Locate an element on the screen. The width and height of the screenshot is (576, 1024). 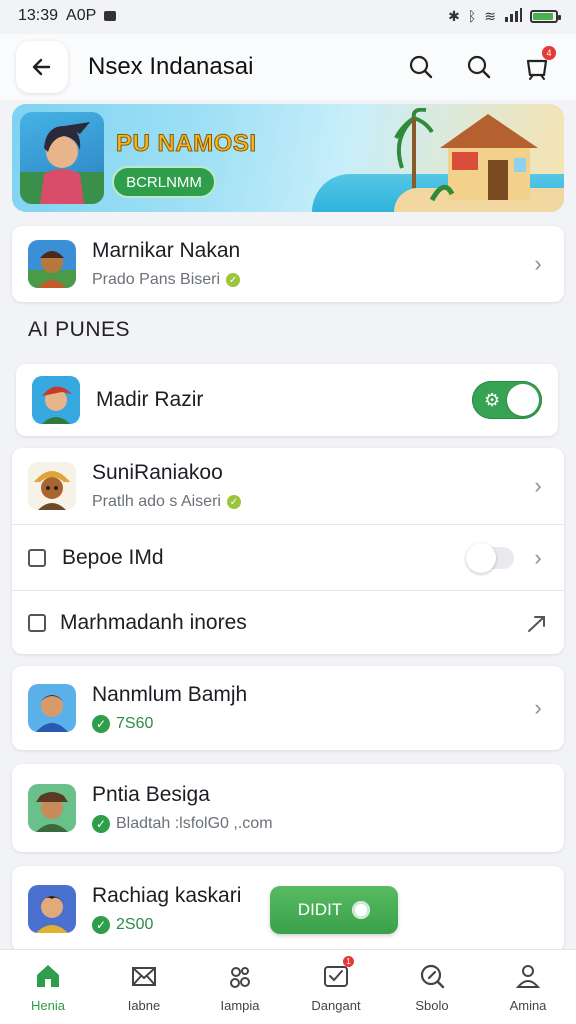
toggle-row: Madir Razir ⚙ is located at coordinates (287, 400).